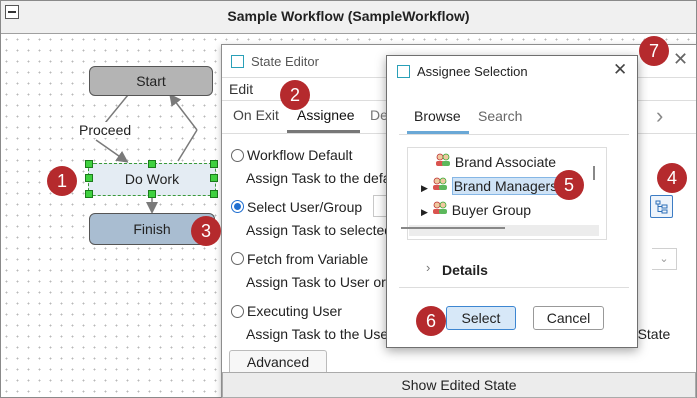  What do you see at coordinates (237, 311) in the screenshot?
I see `radio-executing-user` at bounding box center [237, 311].